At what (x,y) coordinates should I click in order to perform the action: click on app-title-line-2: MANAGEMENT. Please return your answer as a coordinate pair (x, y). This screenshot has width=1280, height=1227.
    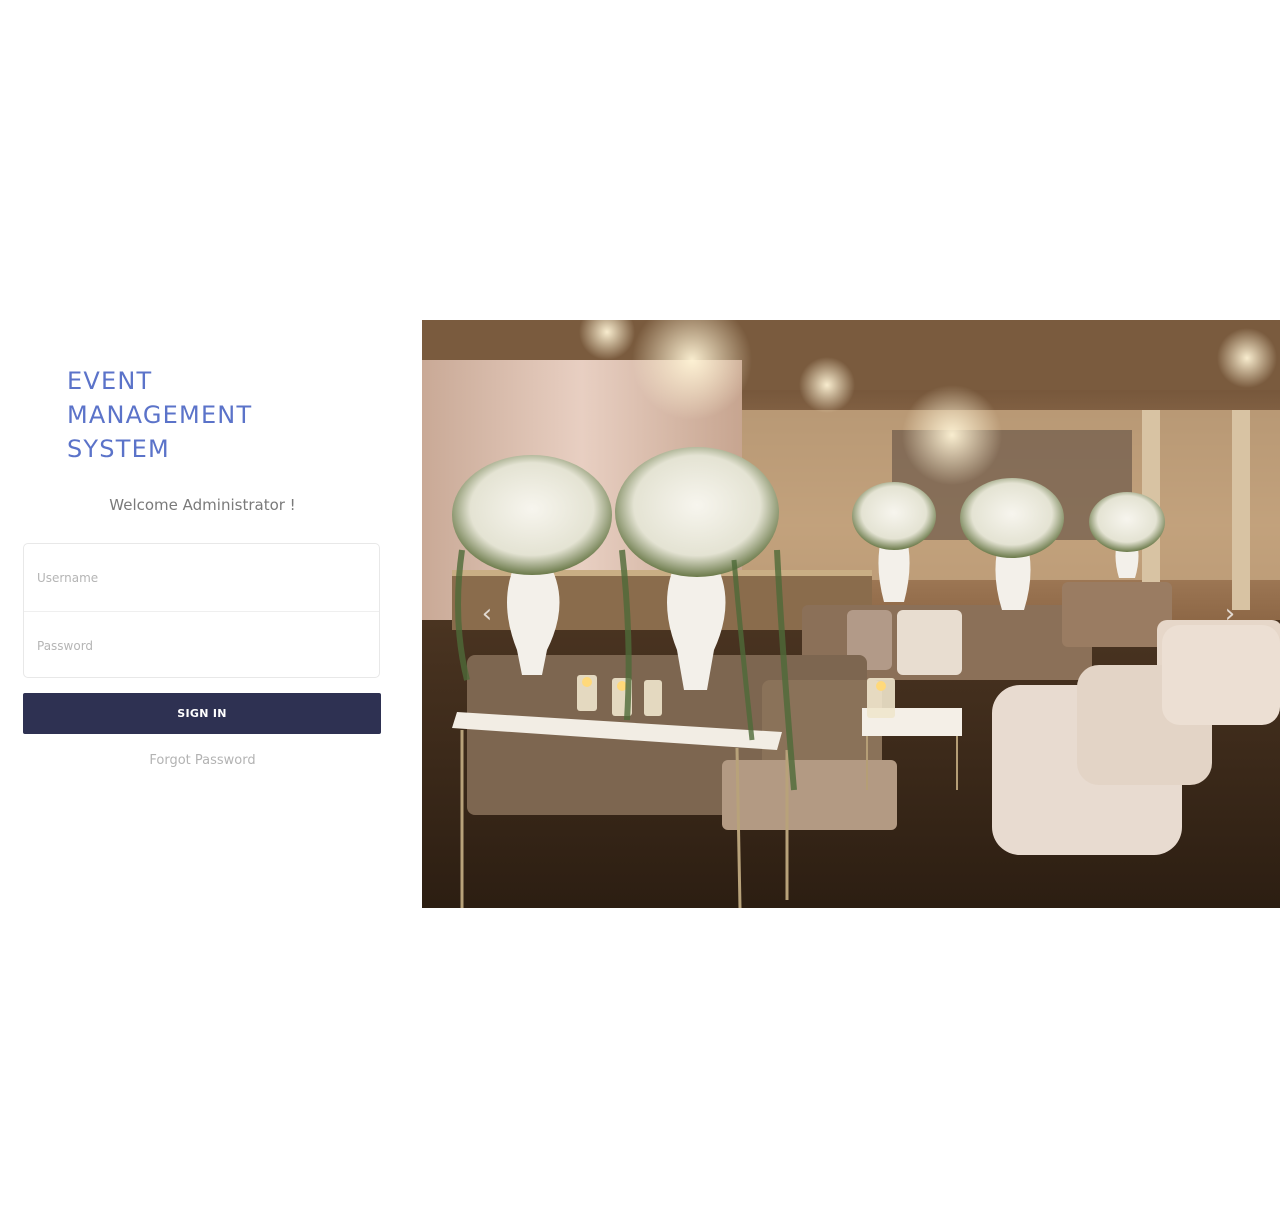
    Looking at the image, I should click on (160, 415).